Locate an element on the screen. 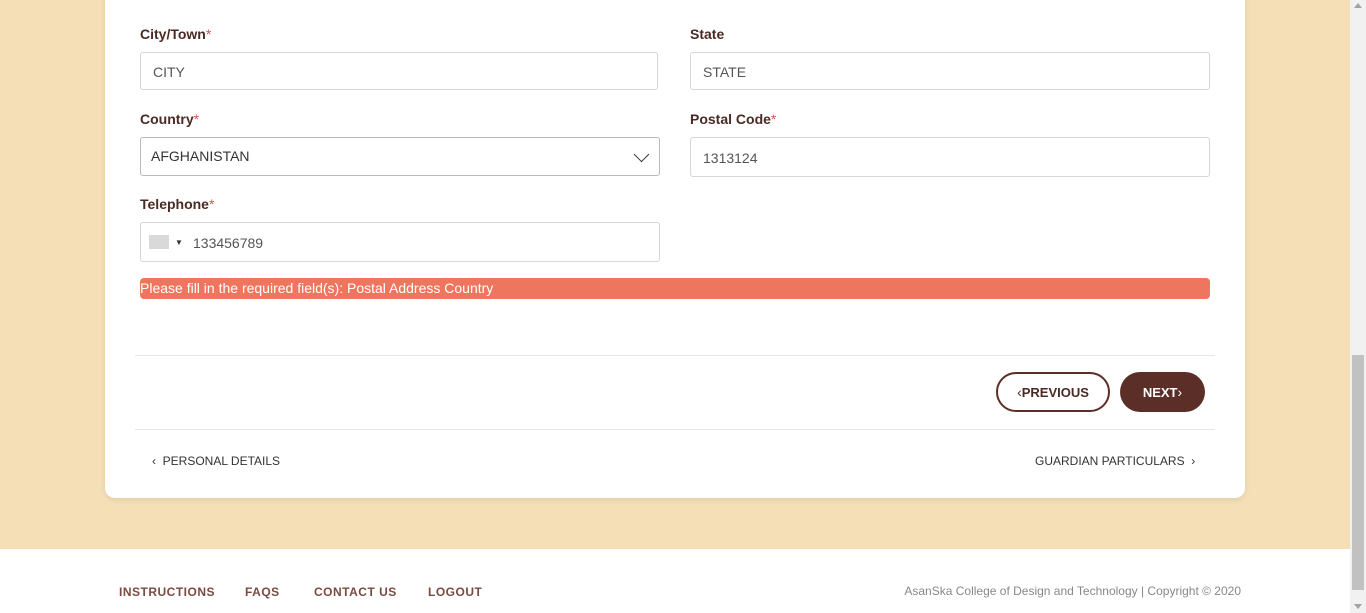 The image size is (1366, 613). footer-link-contact-us: CONTACT US is located at coordinates (355, 592).